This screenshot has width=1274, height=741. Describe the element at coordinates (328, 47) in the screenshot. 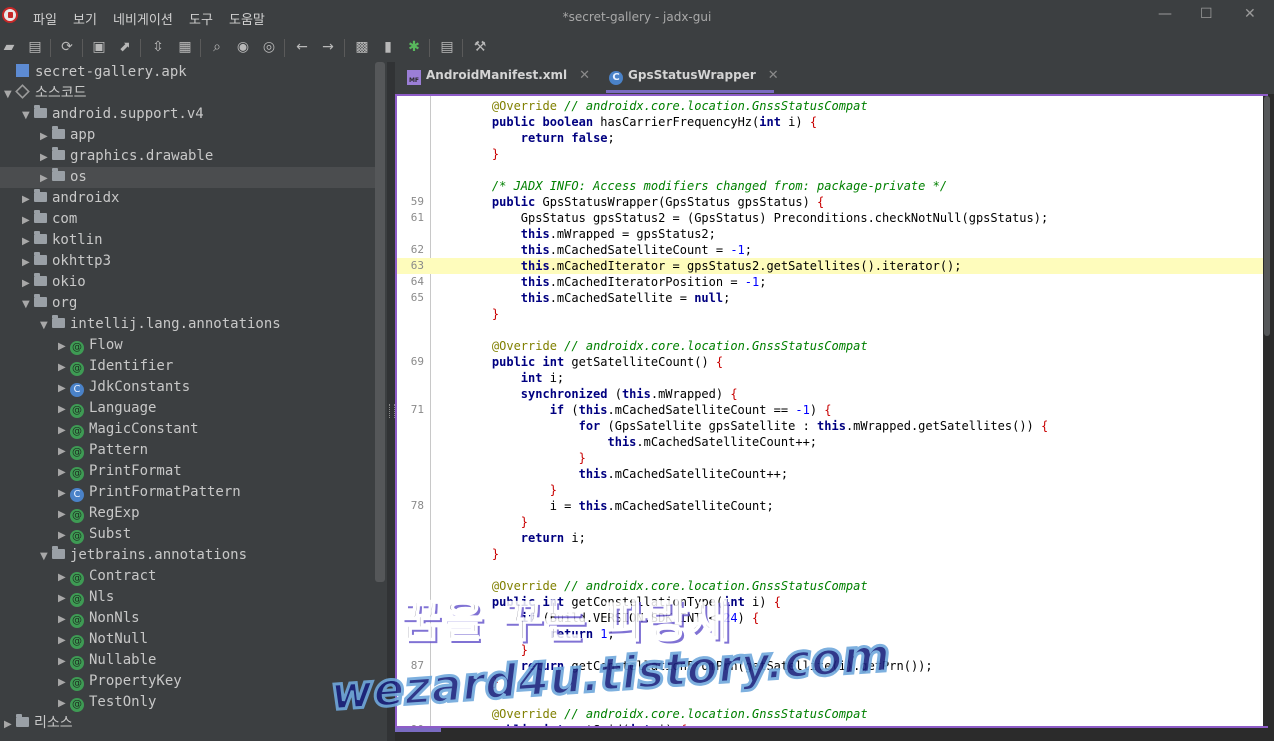

I see `forward-icon: →` at that location.